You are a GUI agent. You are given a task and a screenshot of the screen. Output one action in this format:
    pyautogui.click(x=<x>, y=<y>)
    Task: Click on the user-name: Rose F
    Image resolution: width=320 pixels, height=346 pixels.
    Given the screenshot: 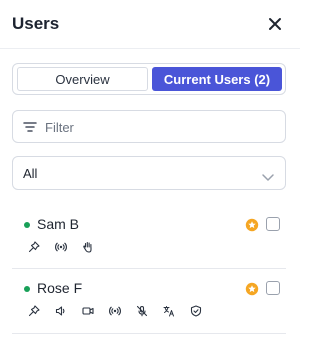 What is the action you would take?
    pyautogui.click(x=60, y=288)
    